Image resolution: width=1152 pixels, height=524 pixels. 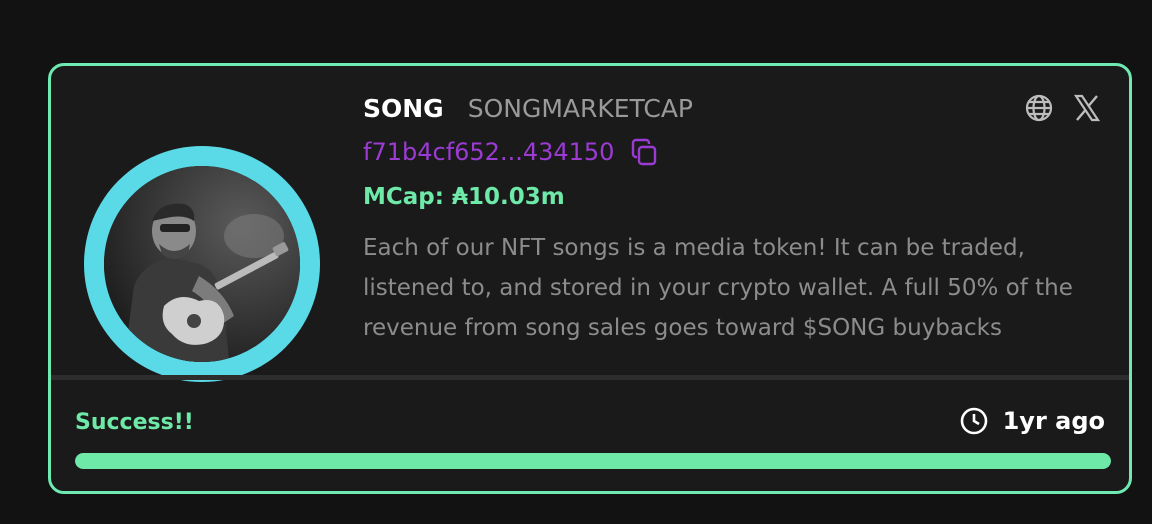 I want to click on token-name: SONGMARKETCAP, so click(x=580, y=108).